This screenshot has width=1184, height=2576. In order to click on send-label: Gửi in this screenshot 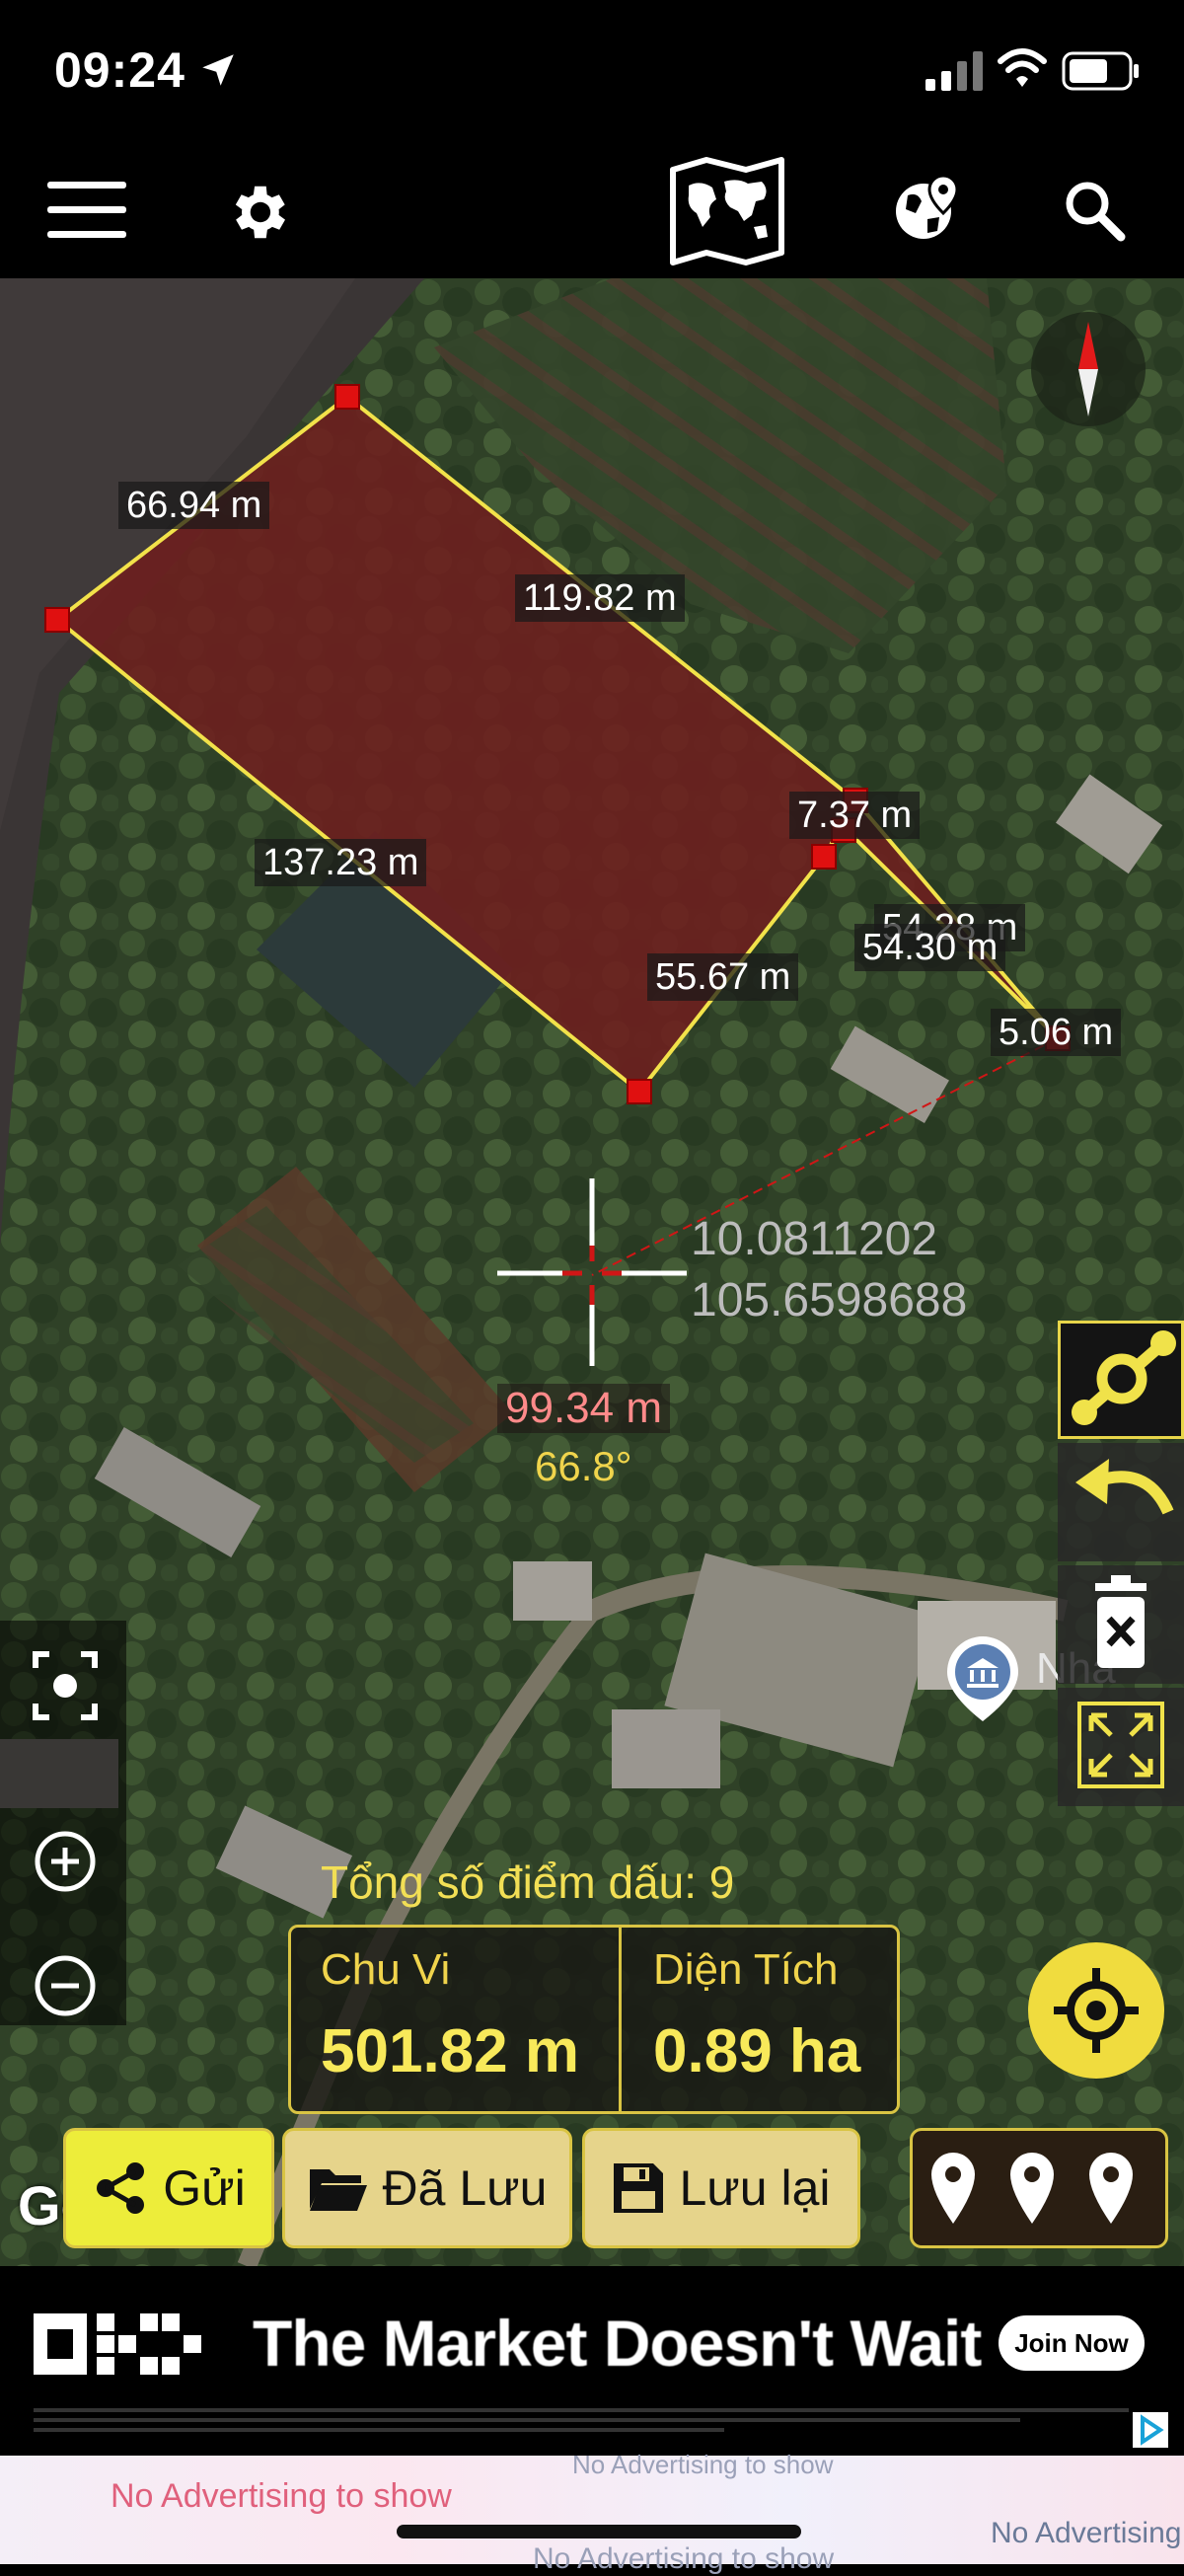, I will do `click(205, 2188)`.